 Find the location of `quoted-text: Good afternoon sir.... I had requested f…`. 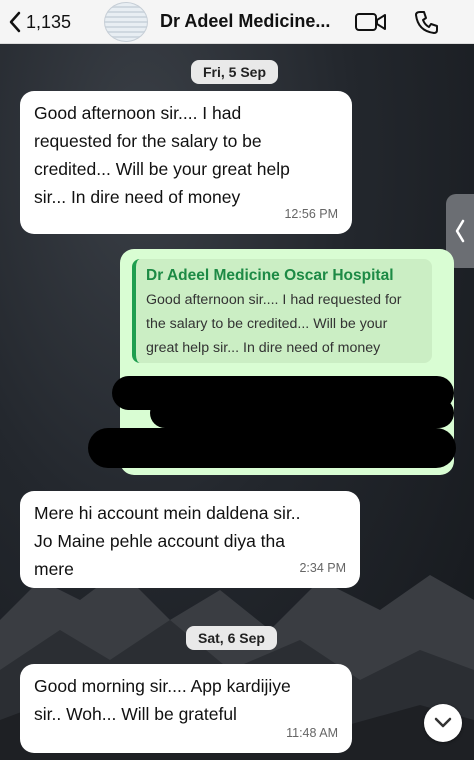

quoted-text: Good afternoon sir.... I had requested f… is located at coordinates (274, 300).